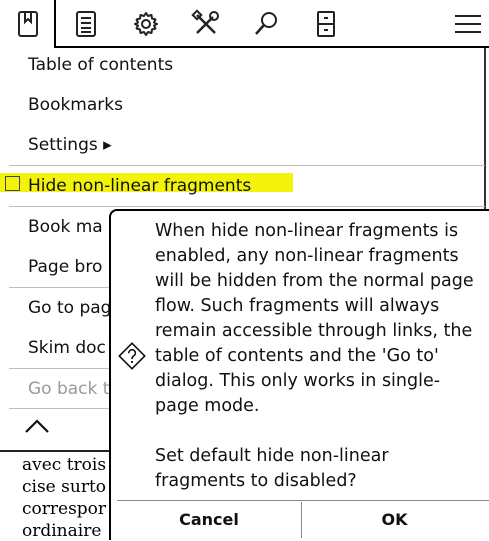  What do you see at coordinates (75, 105) in the screenshot?
I see `menu-item-bookmarks: Bookmarks` at bounding box center [75, 105].